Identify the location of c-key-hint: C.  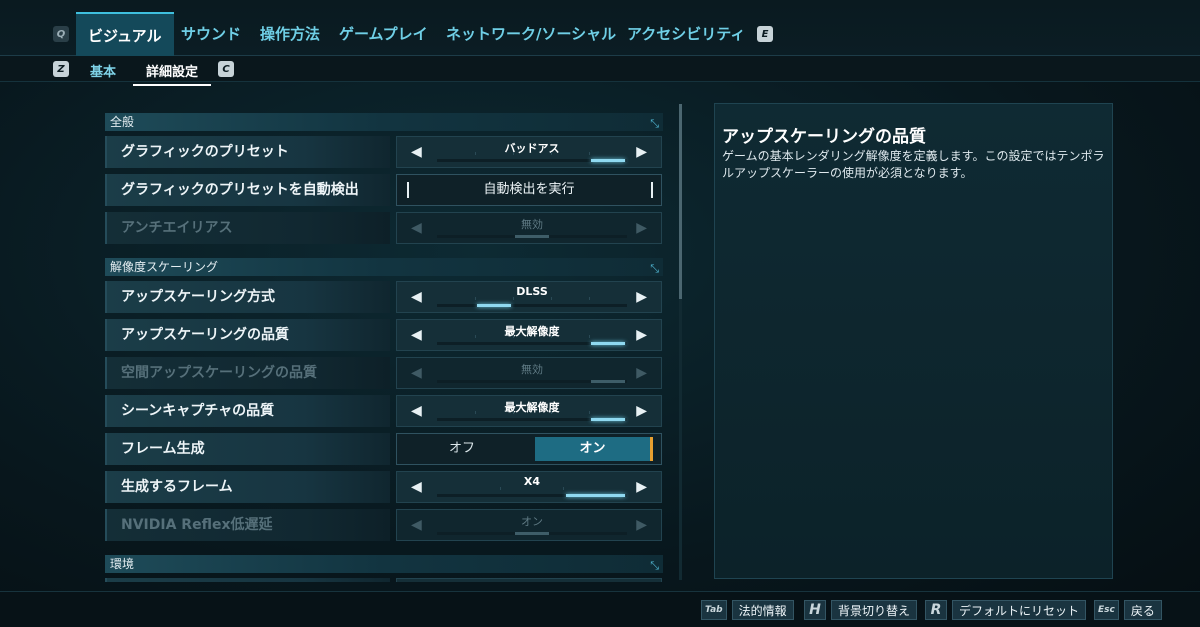
(226, 69).